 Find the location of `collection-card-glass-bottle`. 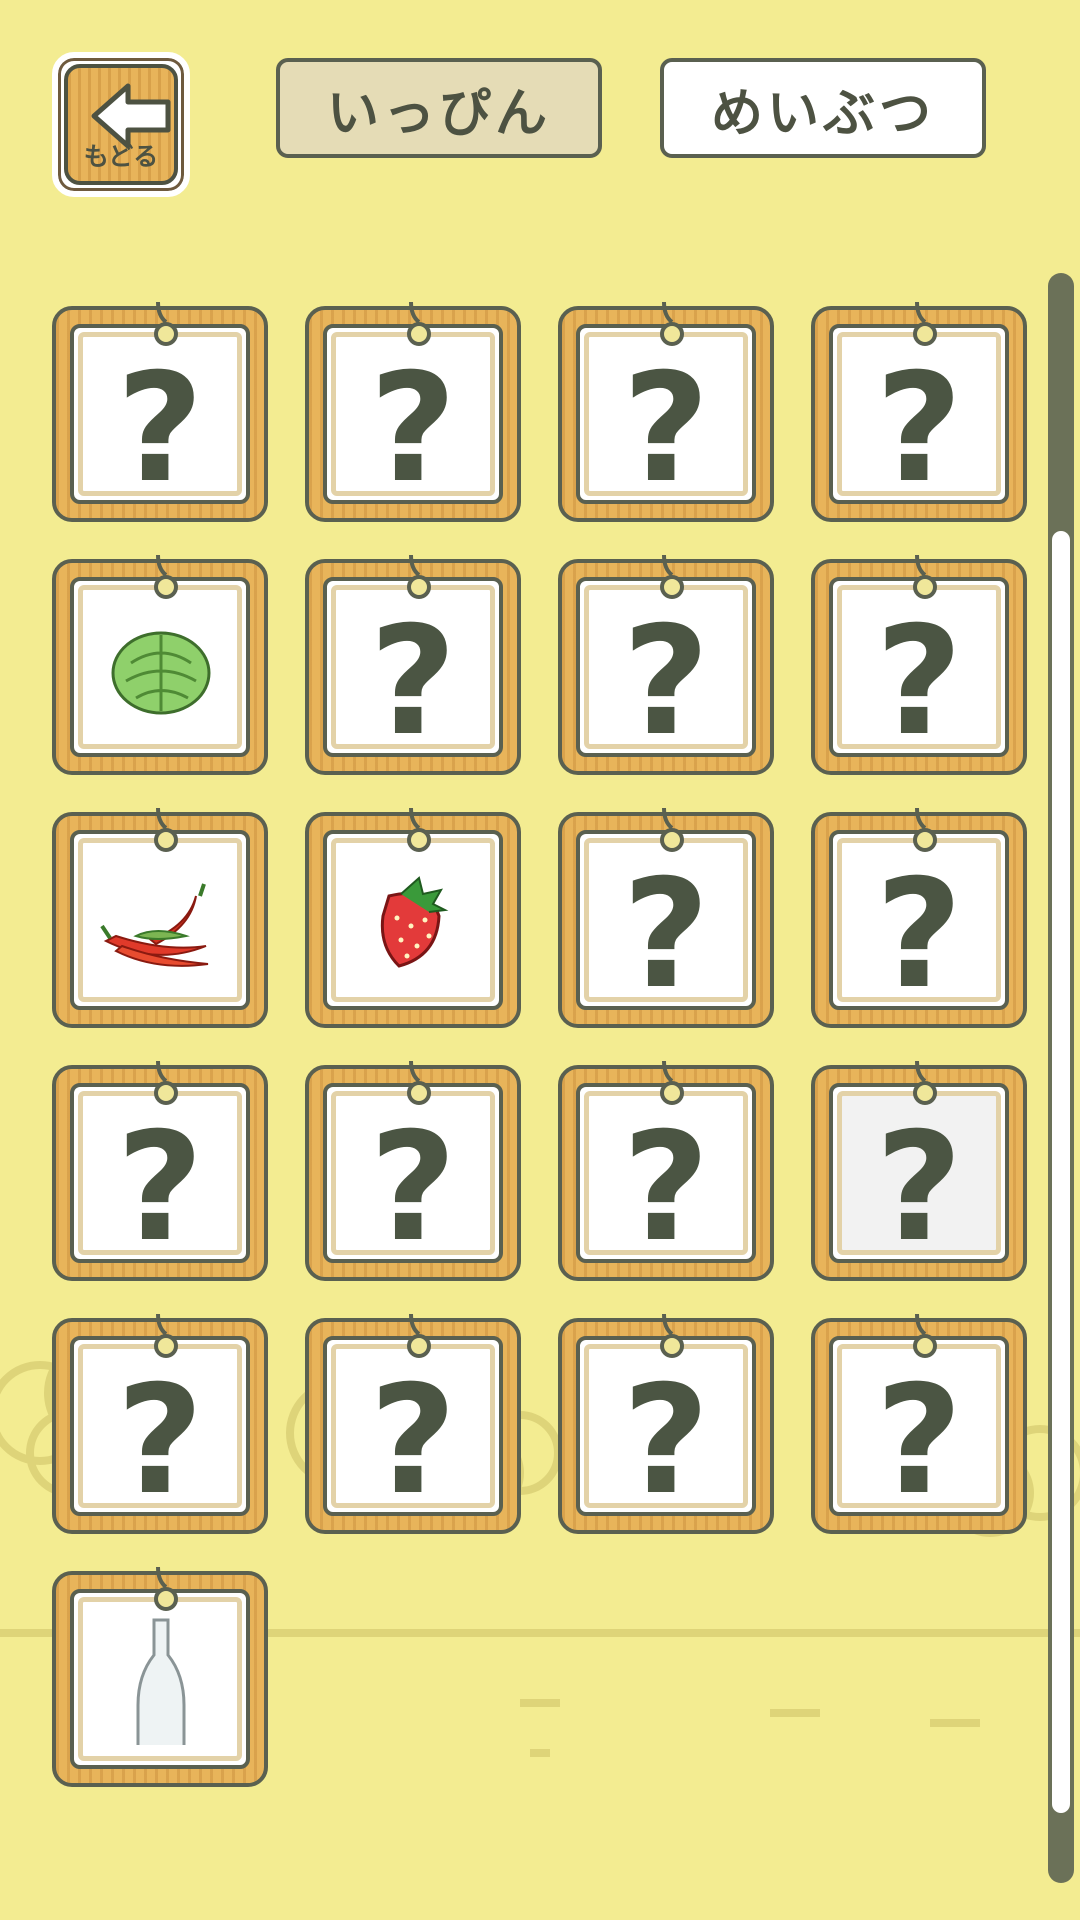

collection-card-glass-bottle is located at coordinates (160, 1676).